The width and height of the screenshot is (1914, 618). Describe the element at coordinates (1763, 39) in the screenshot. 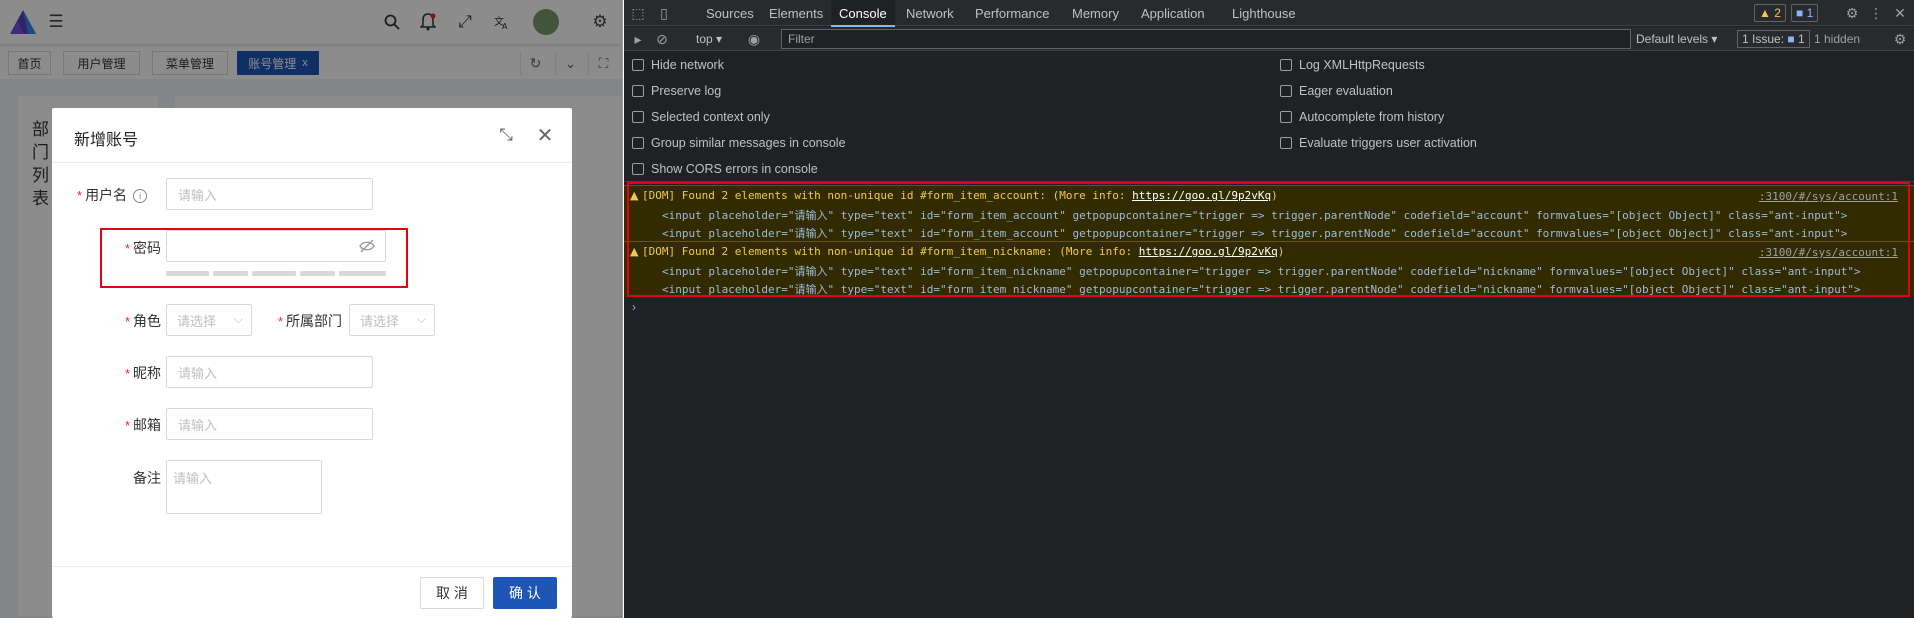

I see `issues-label: 1 Issue:` at that location.